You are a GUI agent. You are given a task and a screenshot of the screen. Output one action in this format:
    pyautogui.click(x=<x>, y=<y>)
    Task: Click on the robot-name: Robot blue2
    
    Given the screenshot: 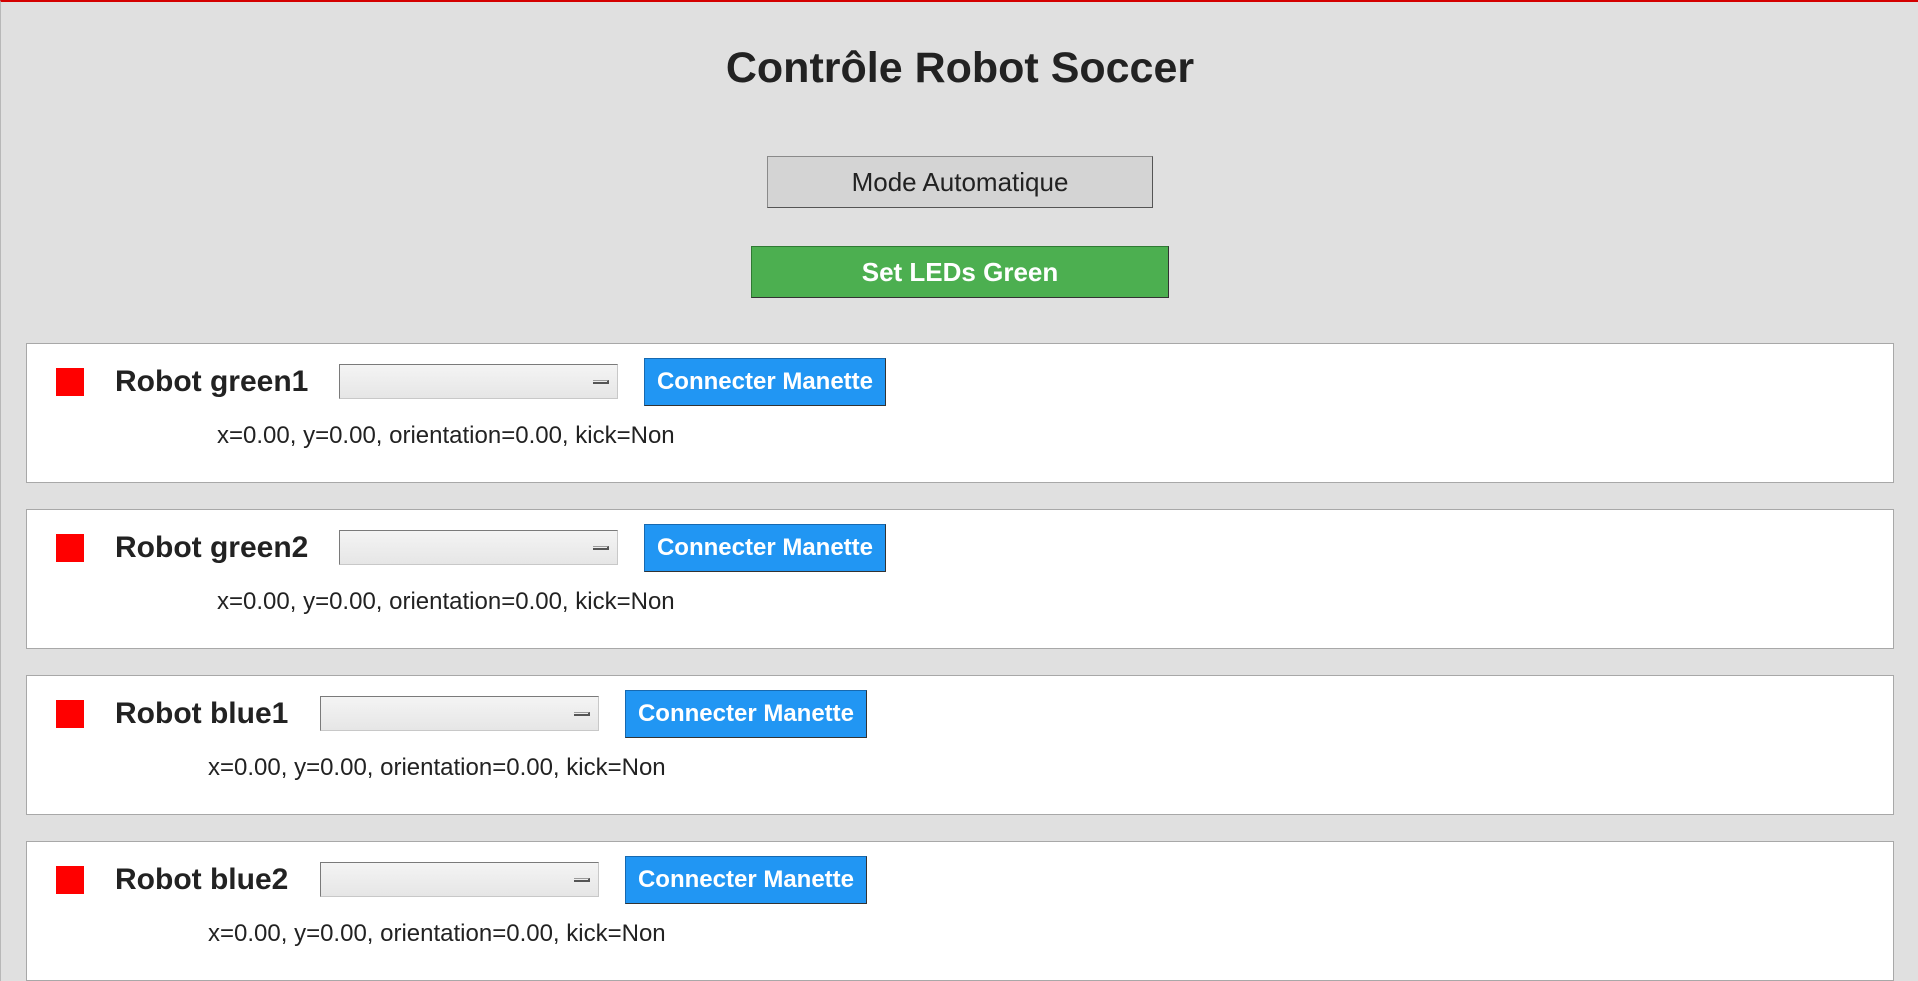 What is the action you would take?
    pyautogui.click(x=202, y=879)
    